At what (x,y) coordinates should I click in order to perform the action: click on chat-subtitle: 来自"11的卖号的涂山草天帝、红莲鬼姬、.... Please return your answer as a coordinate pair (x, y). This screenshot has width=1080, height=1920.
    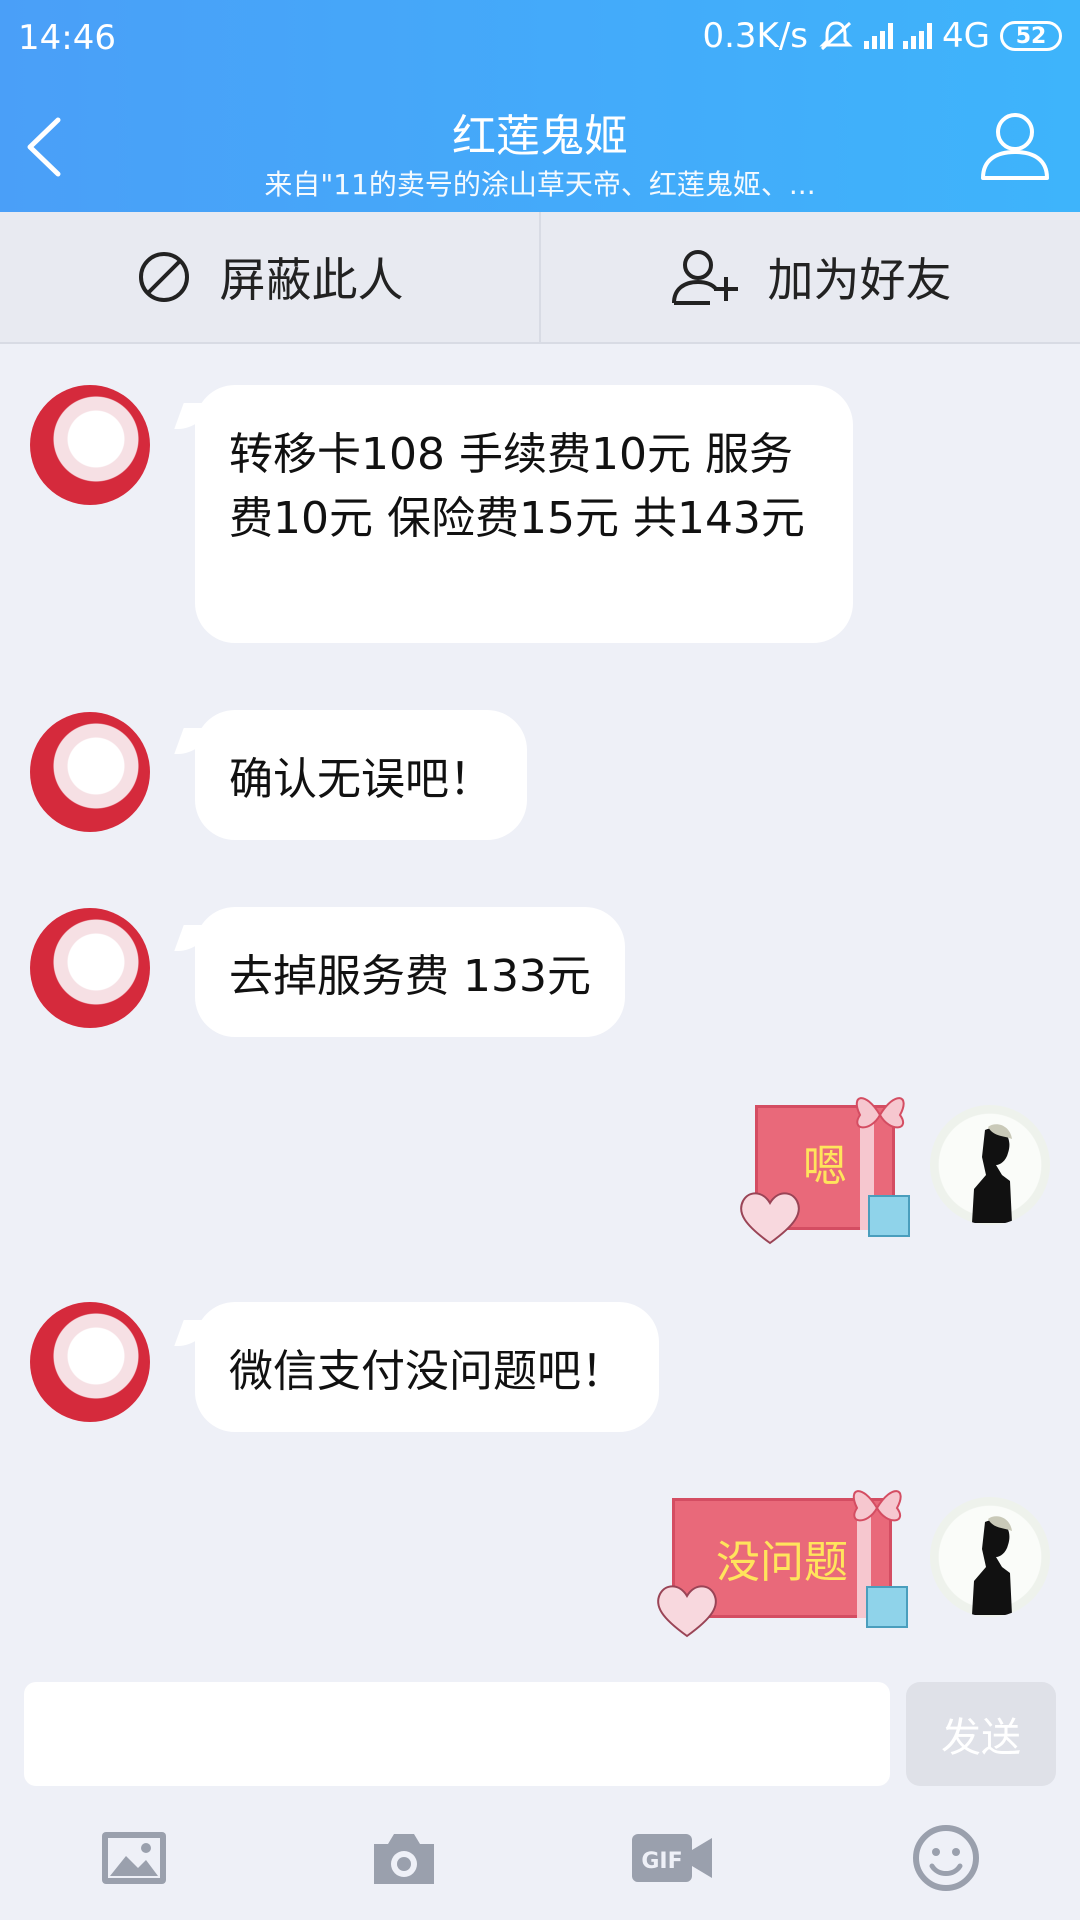
    Looking at the image, I should click on (540, 184).